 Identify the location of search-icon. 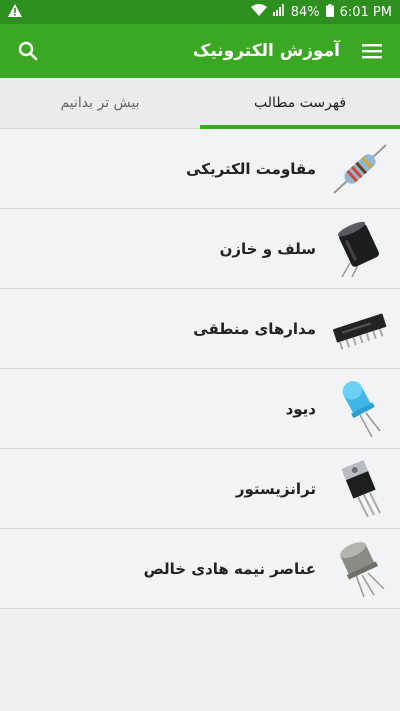
(28, 51).